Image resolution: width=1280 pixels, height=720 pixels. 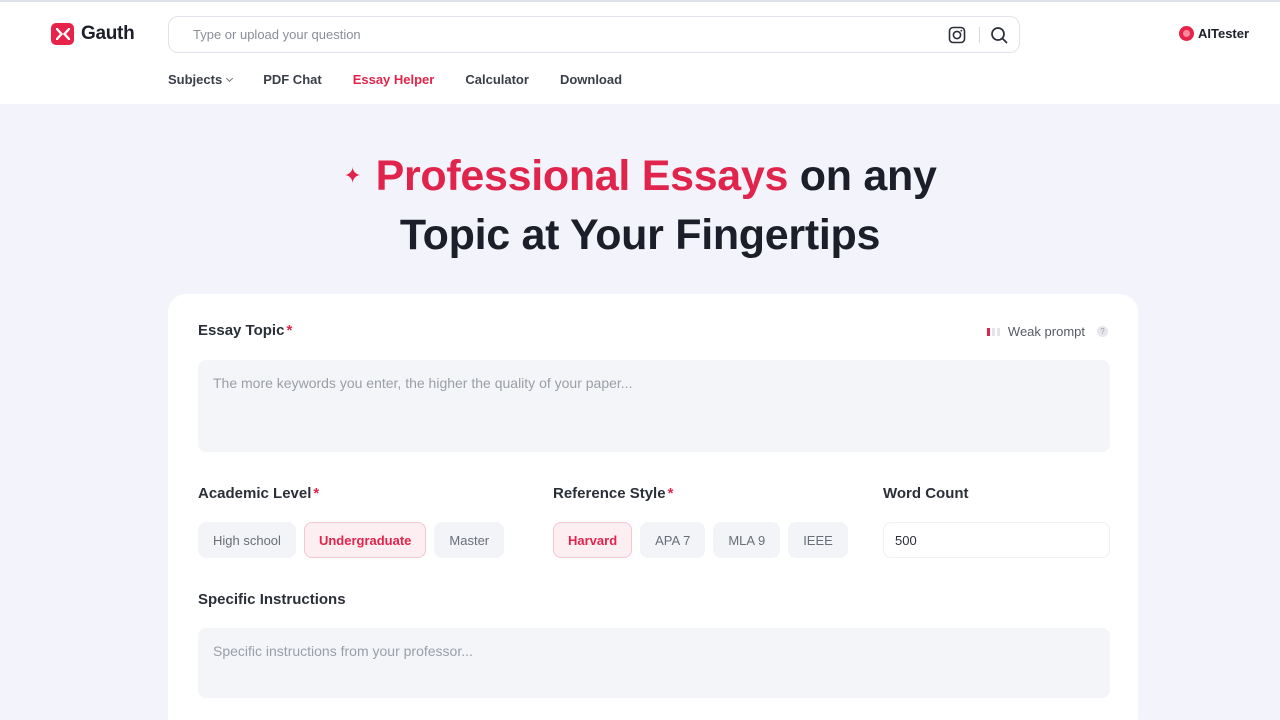 What do you see at coordinates (255, 493) in the screenshot?
I see `academic-level-label-text: Academic Level` at bounding box center [255, 493].